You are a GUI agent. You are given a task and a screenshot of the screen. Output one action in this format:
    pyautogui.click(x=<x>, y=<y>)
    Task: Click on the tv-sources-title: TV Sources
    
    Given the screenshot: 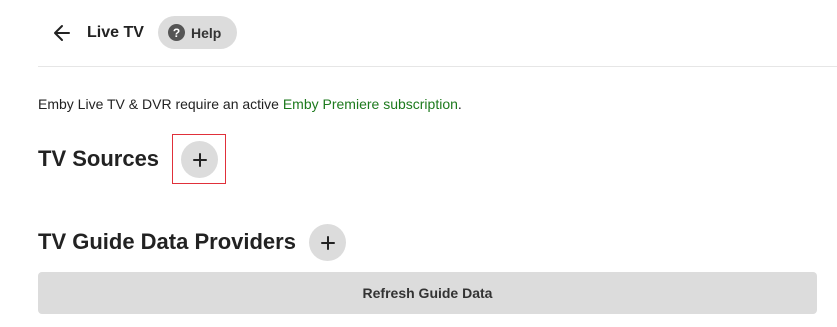 What is the action you would take?
    pyautogui.click(x=99, y=158)
    